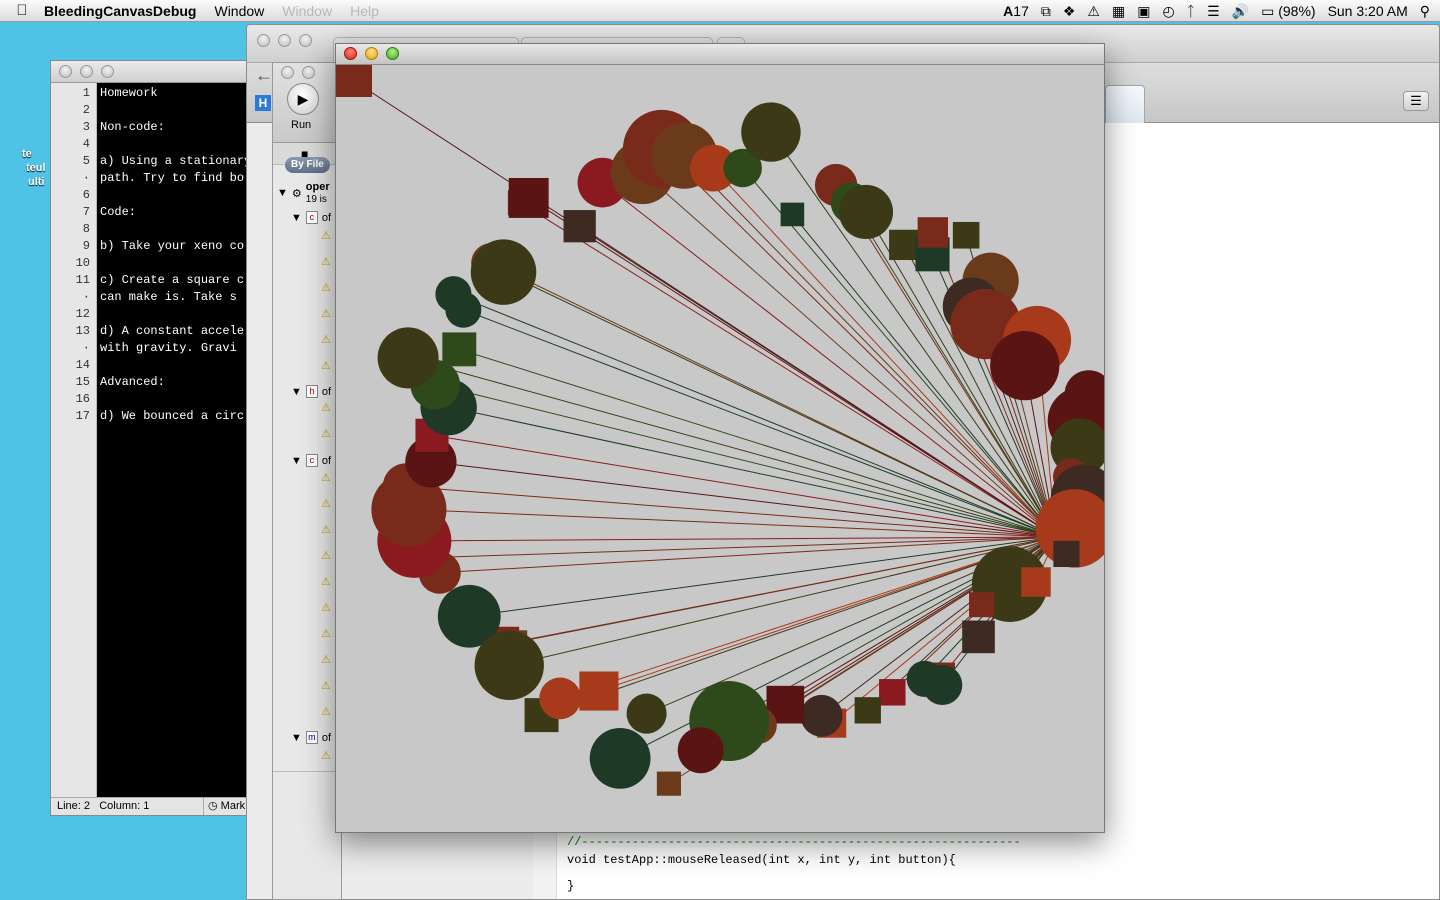 The height and width of the screenshot is (900, 1440). Describe the element at coordinates (1191, 11) in the screenshot. I see `bluetooth-icon: ᛏ` at that location.